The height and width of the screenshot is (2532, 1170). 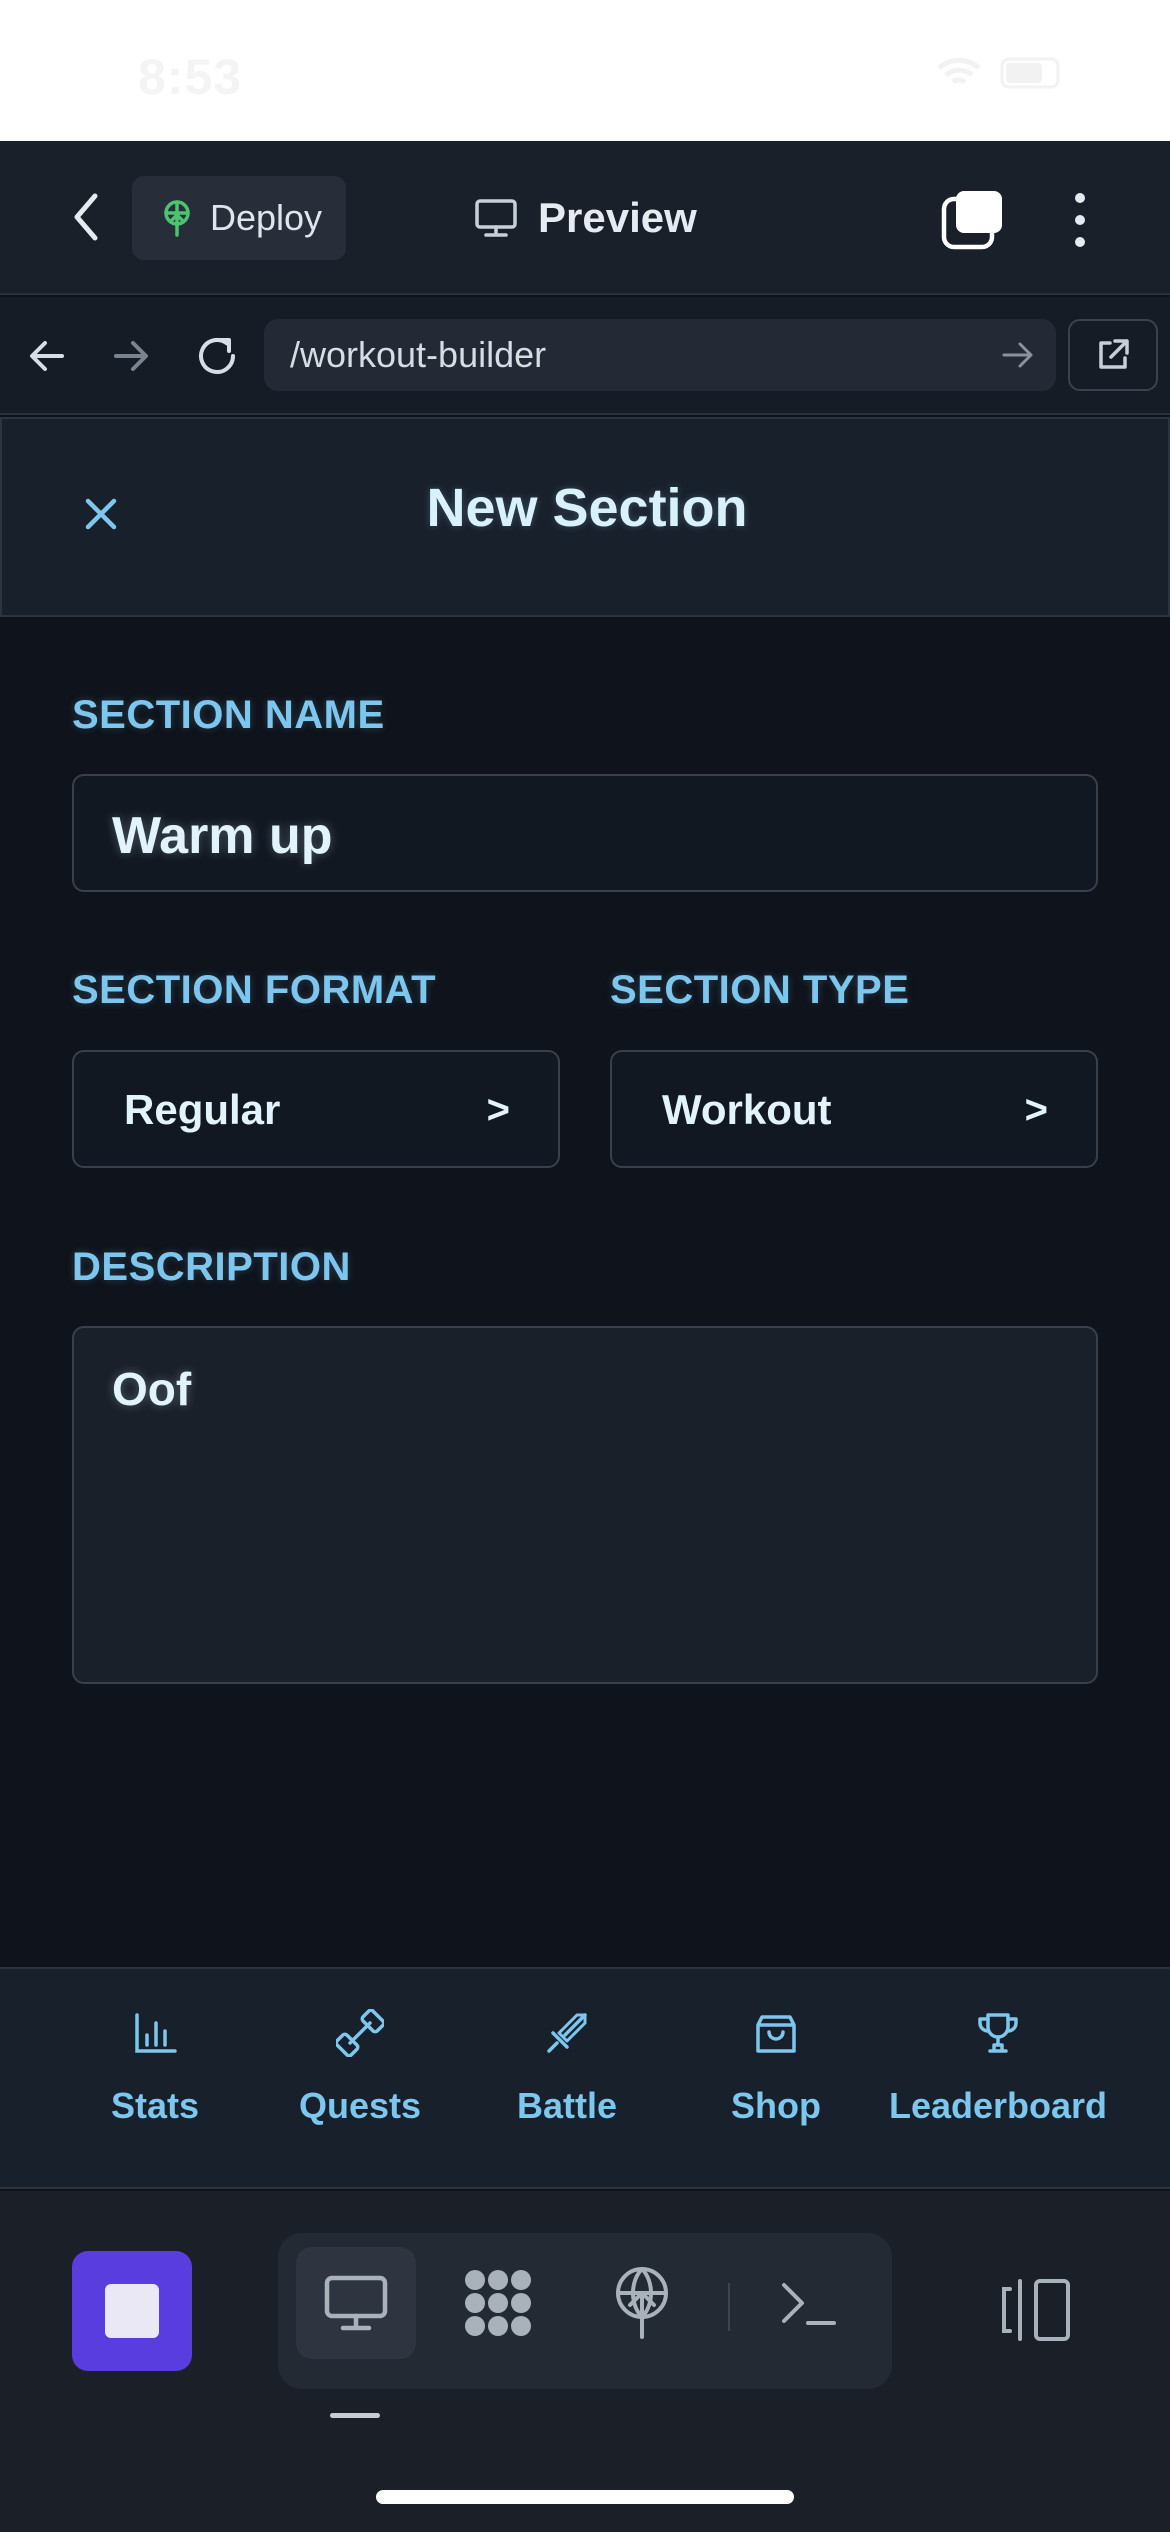 I want to click on dock-tabs, so click(x=585, y=2311).